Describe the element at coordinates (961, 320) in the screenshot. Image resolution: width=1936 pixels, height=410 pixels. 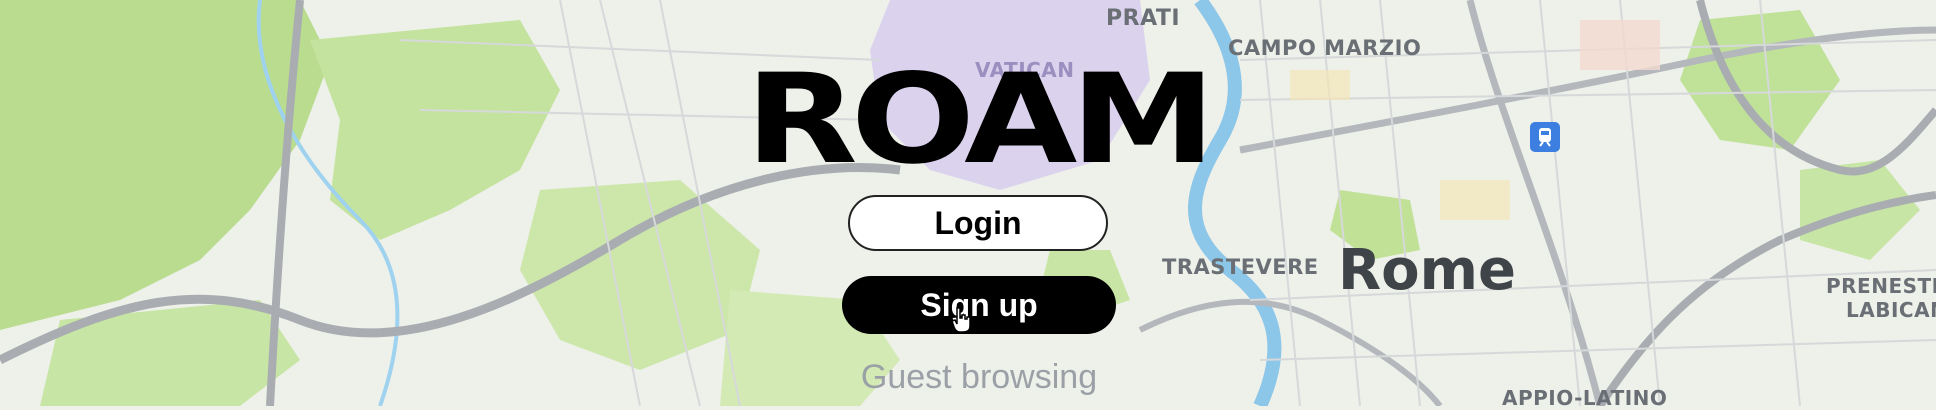
I see `pointer-cursor-icon` at that location.